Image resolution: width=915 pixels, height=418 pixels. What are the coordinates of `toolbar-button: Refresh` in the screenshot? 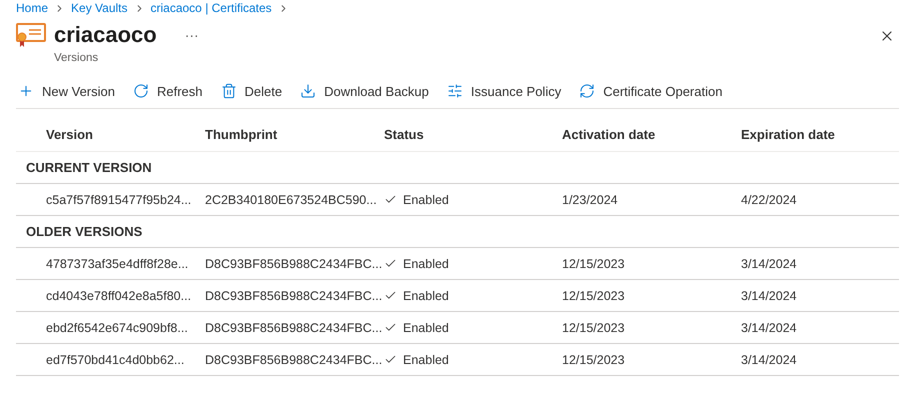 It's located at (167, 91).